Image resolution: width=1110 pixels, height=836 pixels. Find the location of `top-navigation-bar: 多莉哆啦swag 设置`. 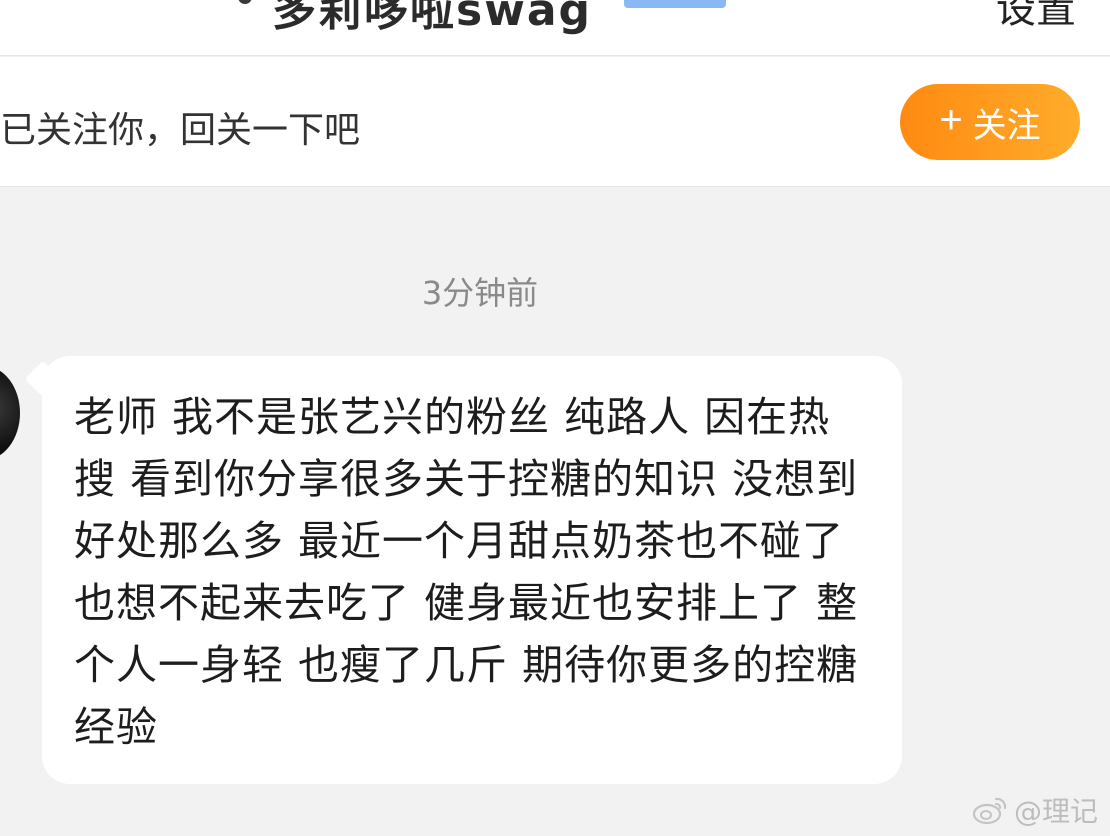

top-navigation-bar: 多莉哆啦swag 设置 is located at coordinates (555, 28).